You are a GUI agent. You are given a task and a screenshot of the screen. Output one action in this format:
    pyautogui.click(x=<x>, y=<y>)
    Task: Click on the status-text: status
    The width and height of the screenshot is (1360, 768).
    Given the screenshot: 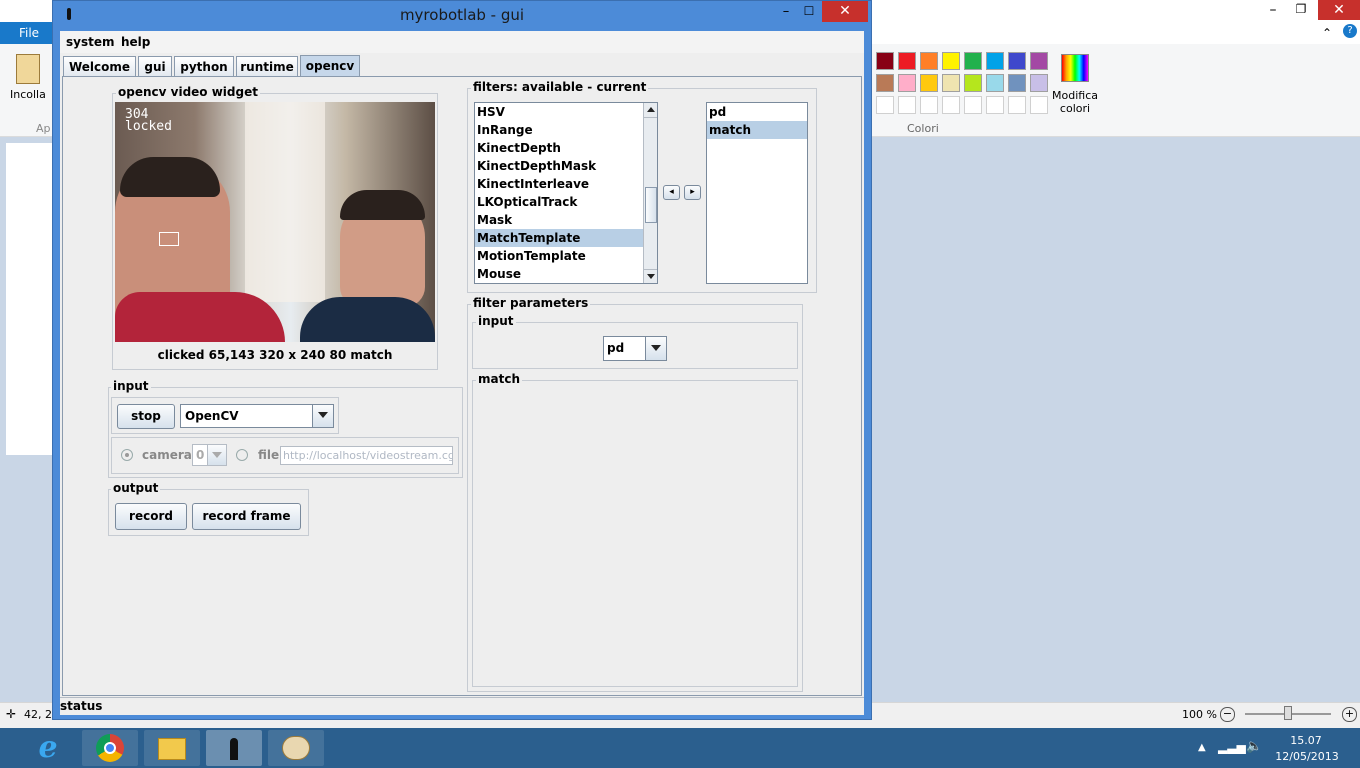 What is the action you would take?
    pyautogui.click(x=81, y=706)
    